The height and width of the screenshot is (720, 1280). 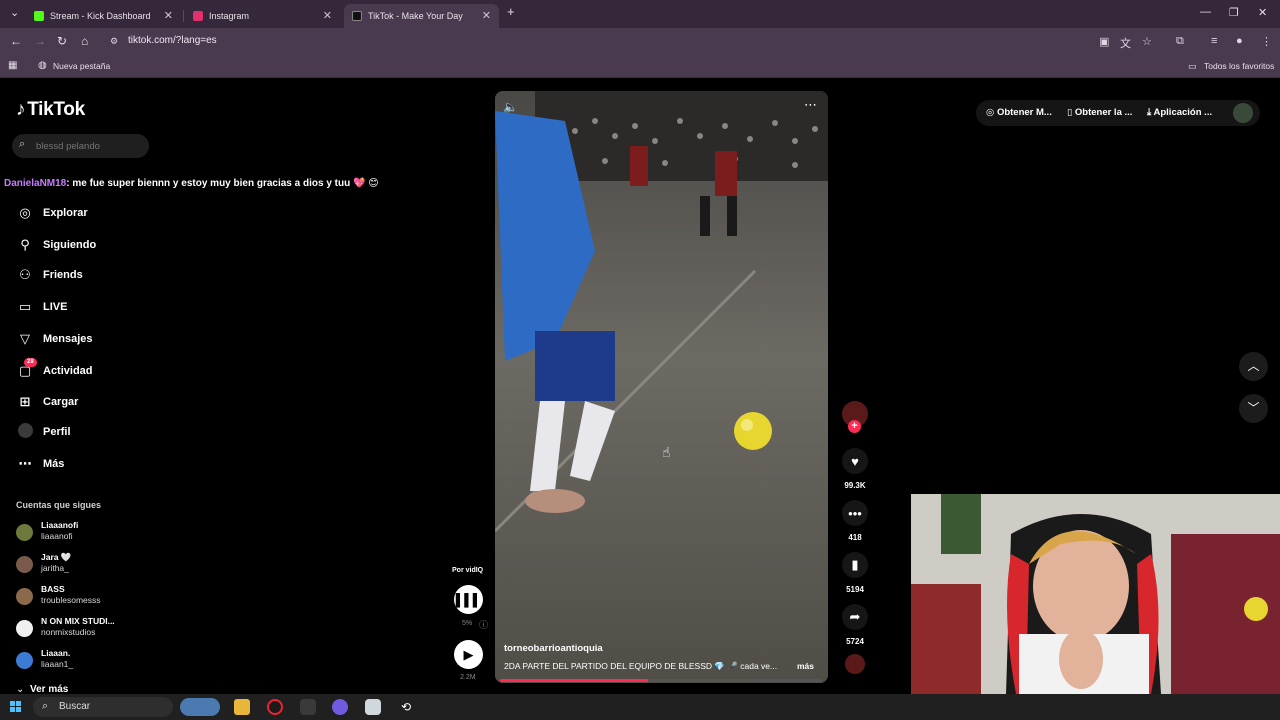 What do you see at coordinates (468, 599) in the screenshot?
I see `vidiq-stats-button: ▌▌▌` at bounding box center [468, 599].